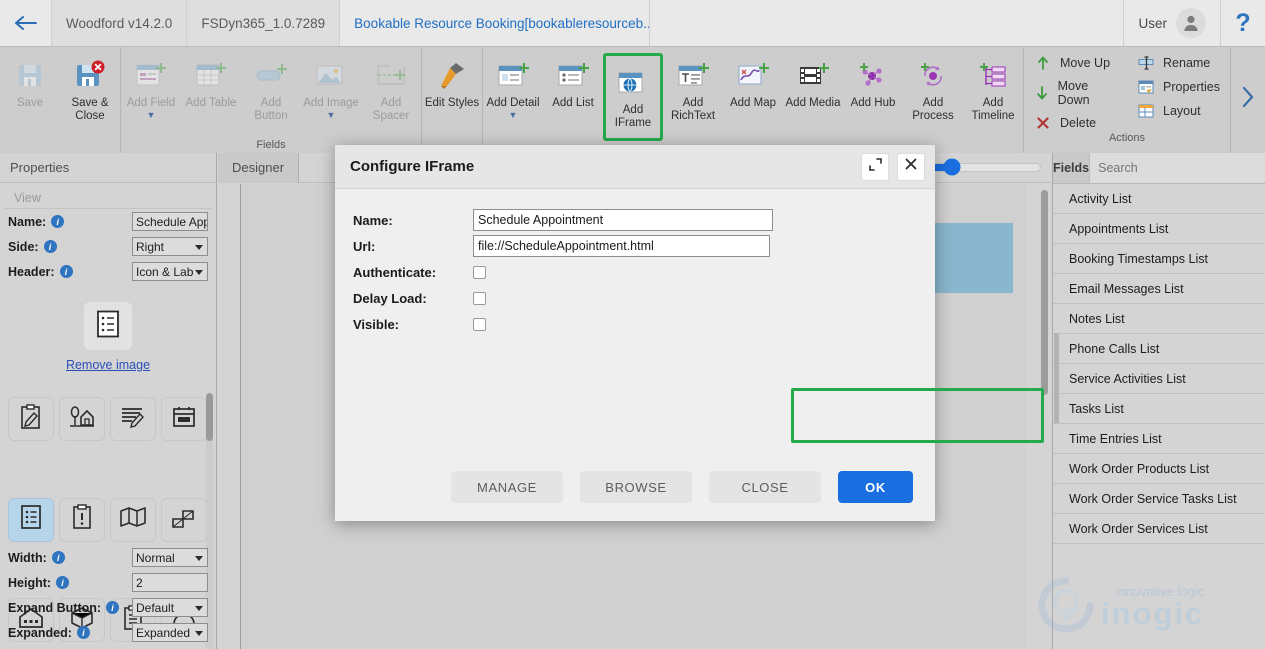 Image resolution: width=1265 pixels, height=649 pixels. What do you see at coordinates (753, 81) in the screenshot?
I see `add-map-button: Add Map` at bounding box center [753, 81].